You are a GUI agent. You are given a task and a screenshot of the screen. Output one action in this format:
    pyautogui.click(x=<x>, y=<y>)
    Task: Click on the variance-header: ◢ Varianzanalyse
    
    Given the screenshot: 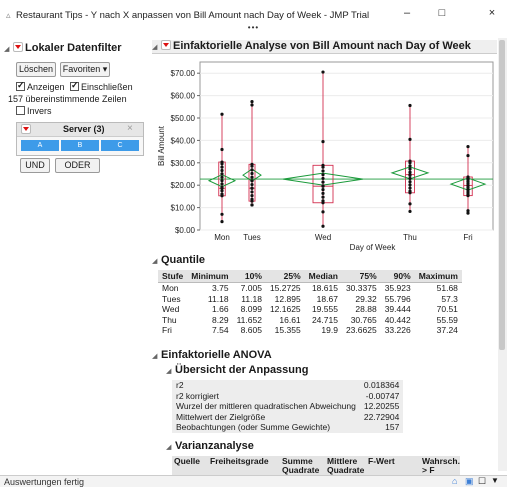 What is the action you would take?
    pyautogui.click(x=210, y=446)
    